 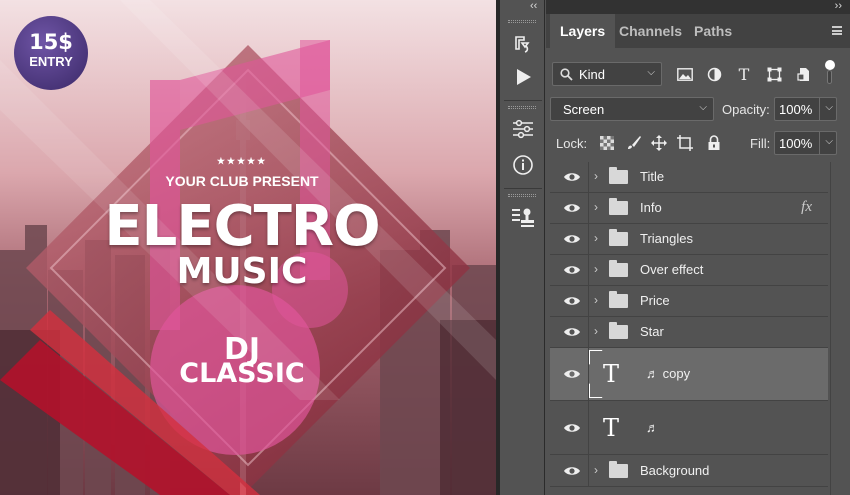 What do you see at coordinates (713, 31) in the screenshot?
I see `tab-paths: Paths` at bounding box center [713, 31].